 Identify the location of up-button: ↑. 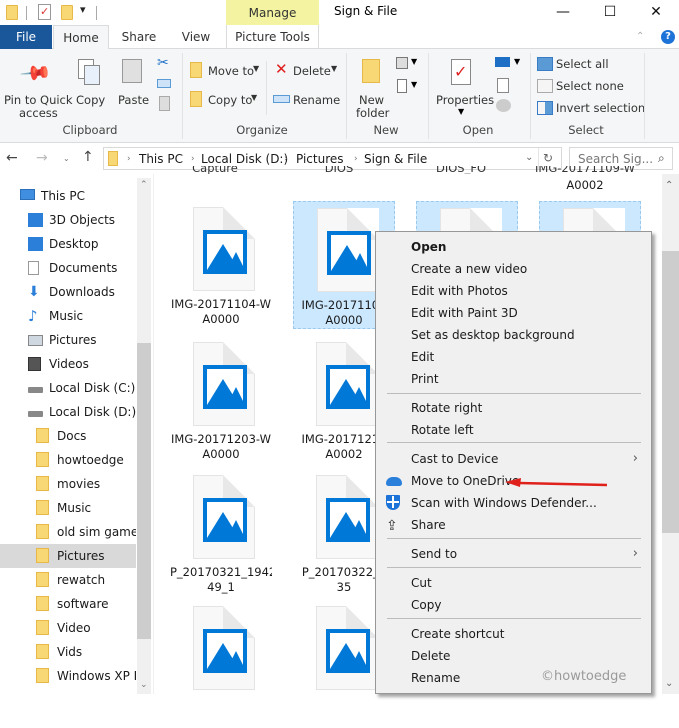
(88, 157).